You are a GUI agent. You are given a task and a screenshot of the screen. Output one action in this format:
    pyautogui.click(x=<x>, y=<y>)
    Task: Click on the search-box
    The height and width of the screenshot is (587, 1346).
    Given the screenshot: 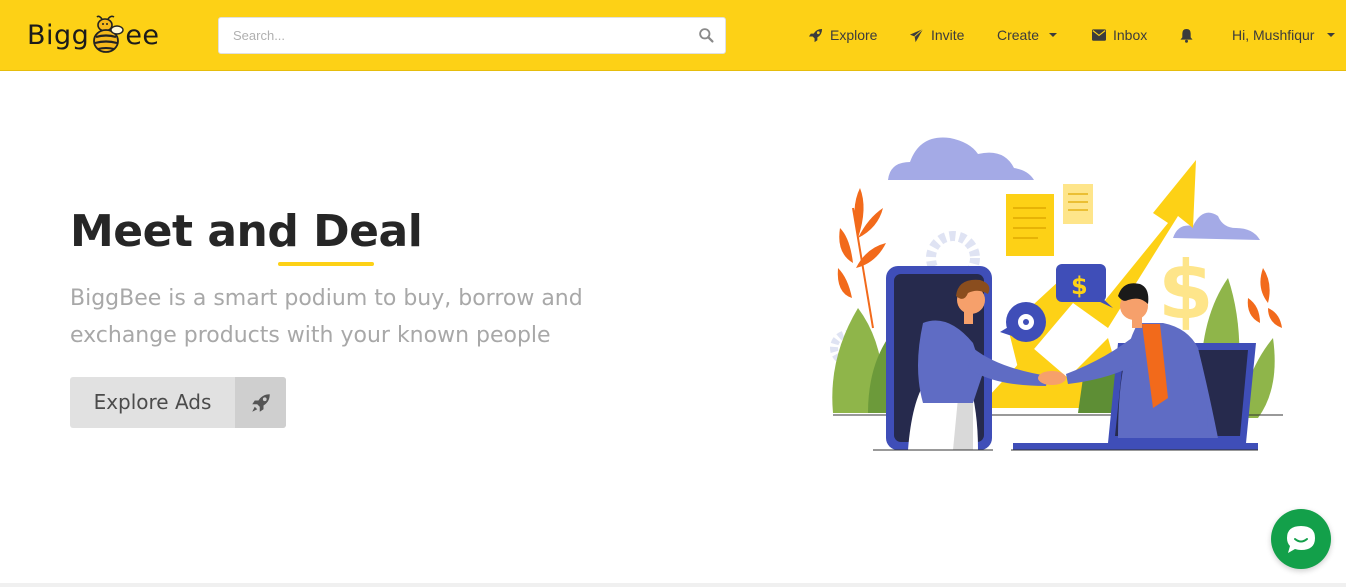 What is the action you would take?
    pyautogui.click(x=472, y=35)
    